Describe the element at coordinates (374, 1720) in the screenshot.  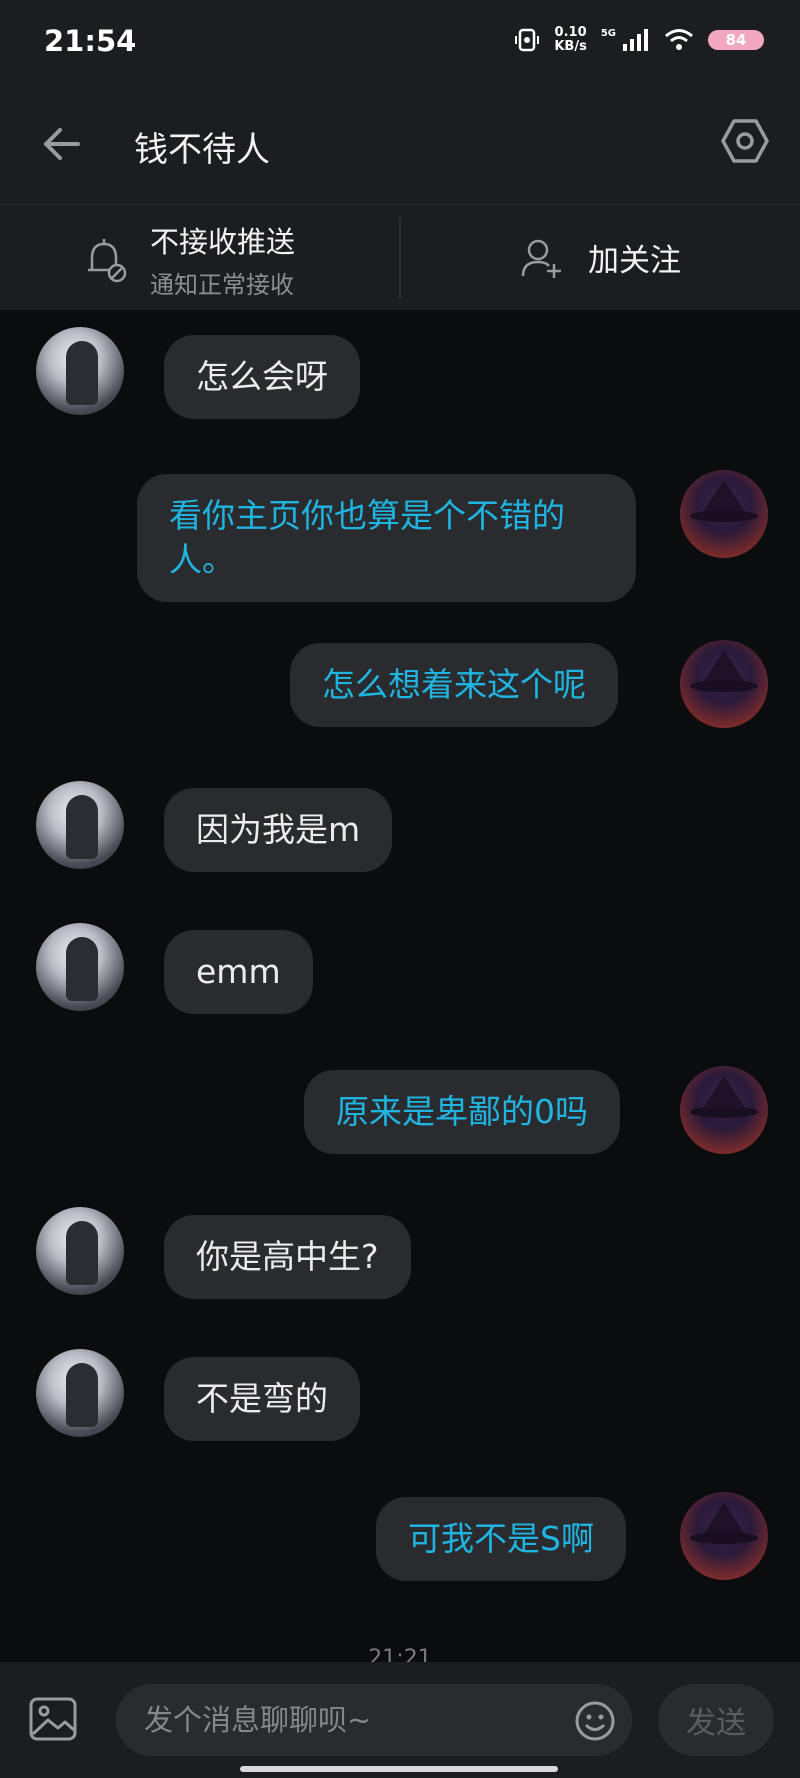
I see `message-input` at that location.